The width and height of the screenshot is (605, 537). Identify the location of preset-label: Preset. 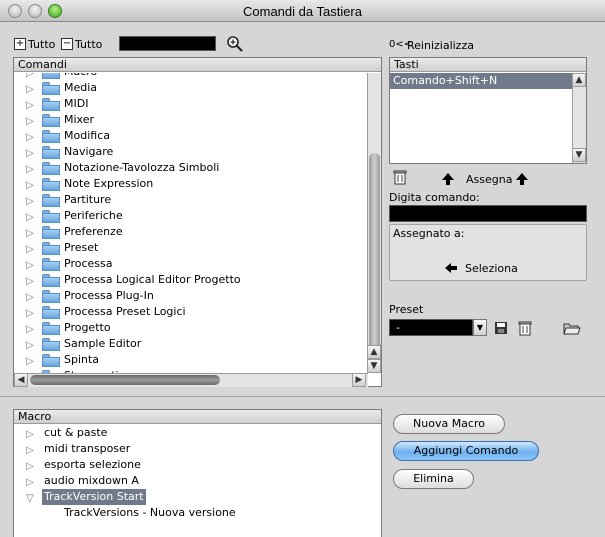
(406, 309).